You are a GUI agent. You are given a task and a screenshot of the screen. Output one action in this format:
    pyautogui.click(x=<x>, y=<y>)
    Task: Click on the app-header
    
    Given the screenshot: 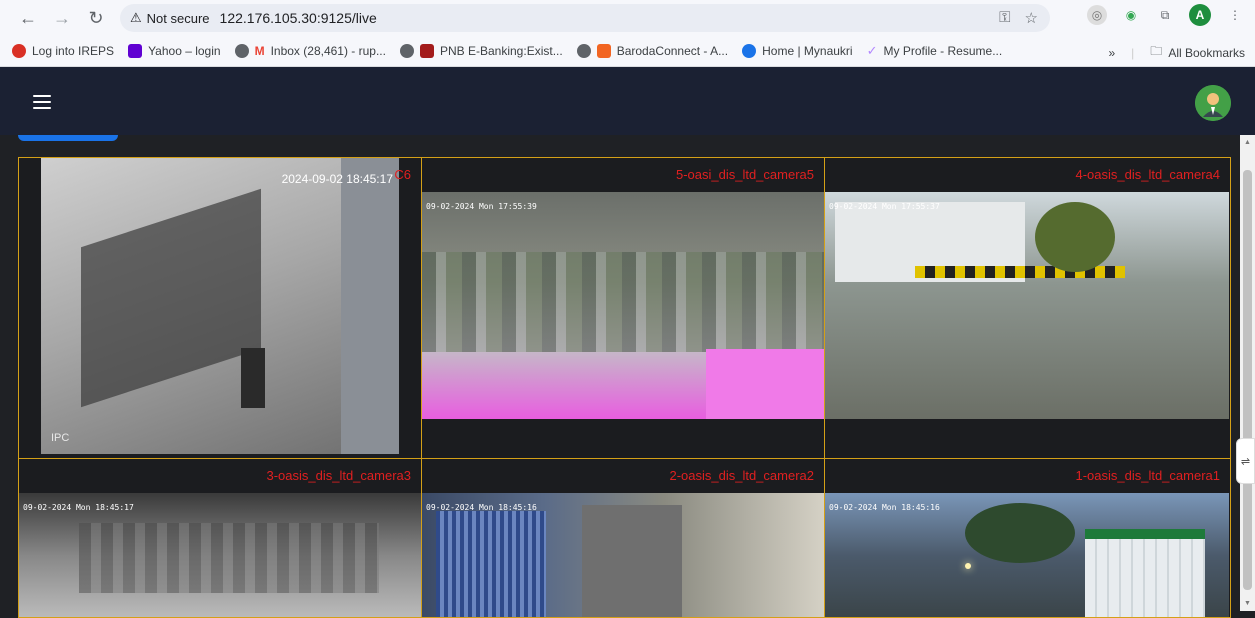 What is the action you would take?
    pyautogui.click(x=627, y=101)
    